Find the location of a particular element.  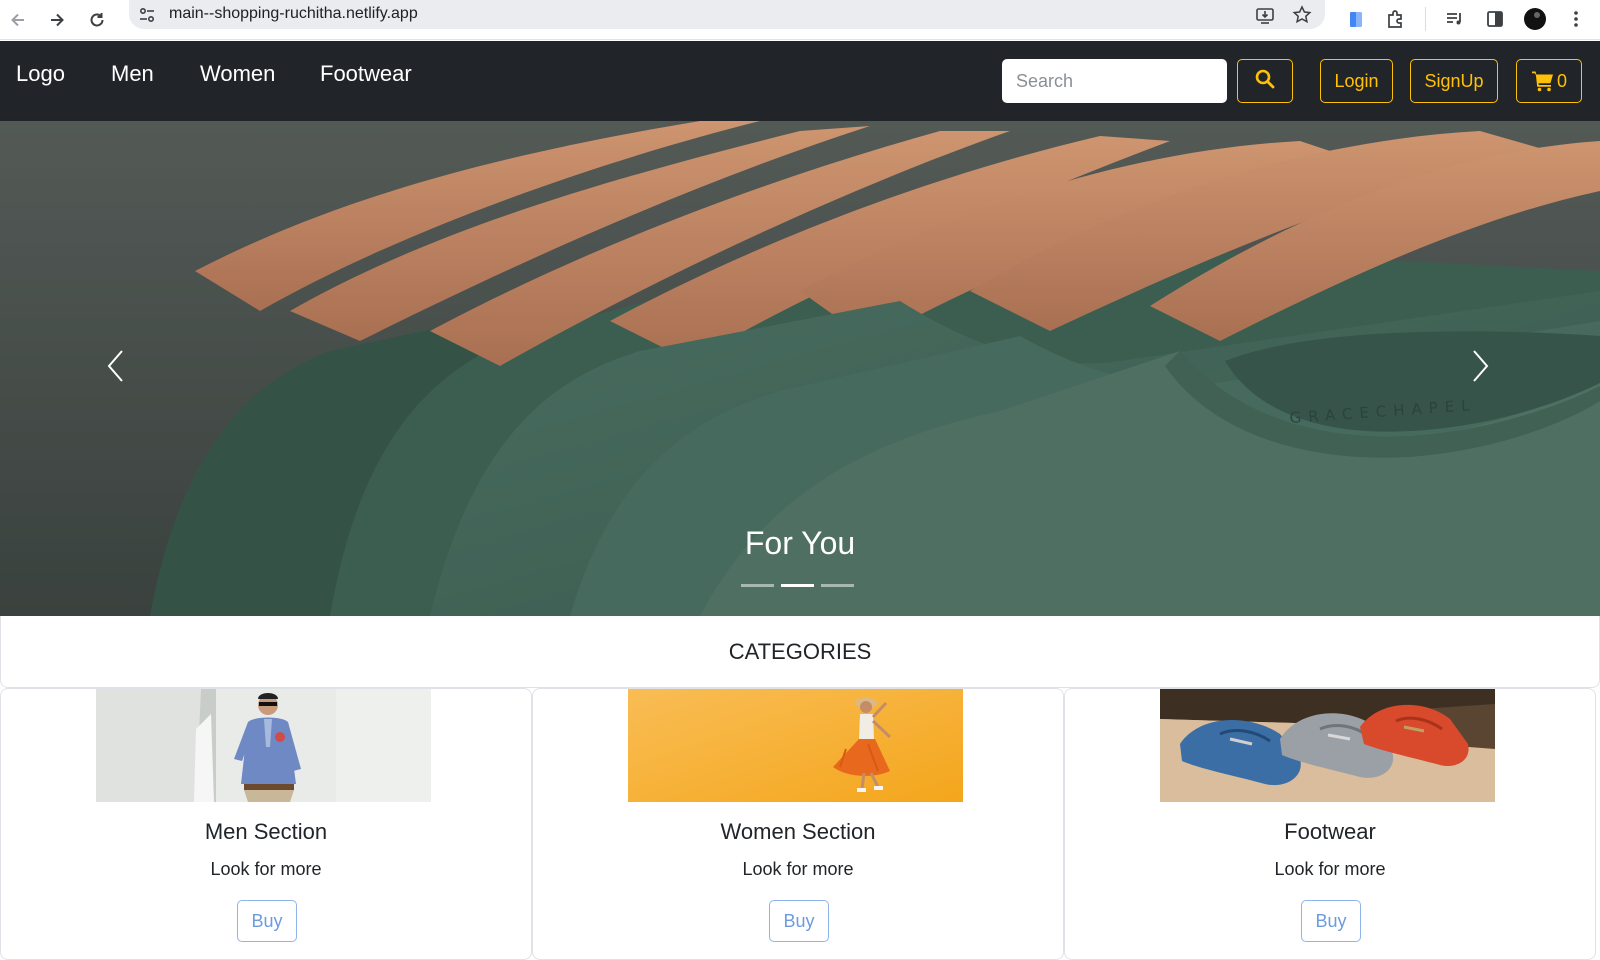

signup-button: SignUp is located at coordinates (1454, 81).